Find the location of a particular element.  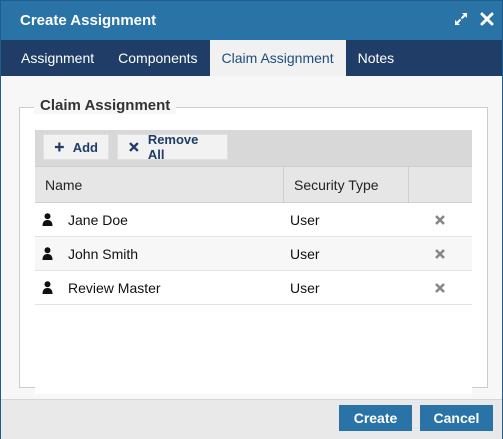

cancel-button: Cancel is located at coordinates (456, 418).